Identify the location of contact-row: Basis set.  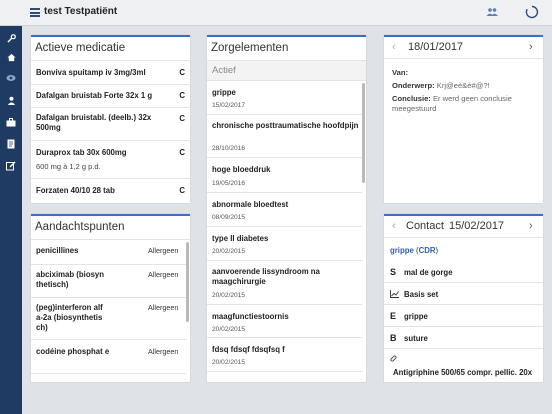
(463, 294).